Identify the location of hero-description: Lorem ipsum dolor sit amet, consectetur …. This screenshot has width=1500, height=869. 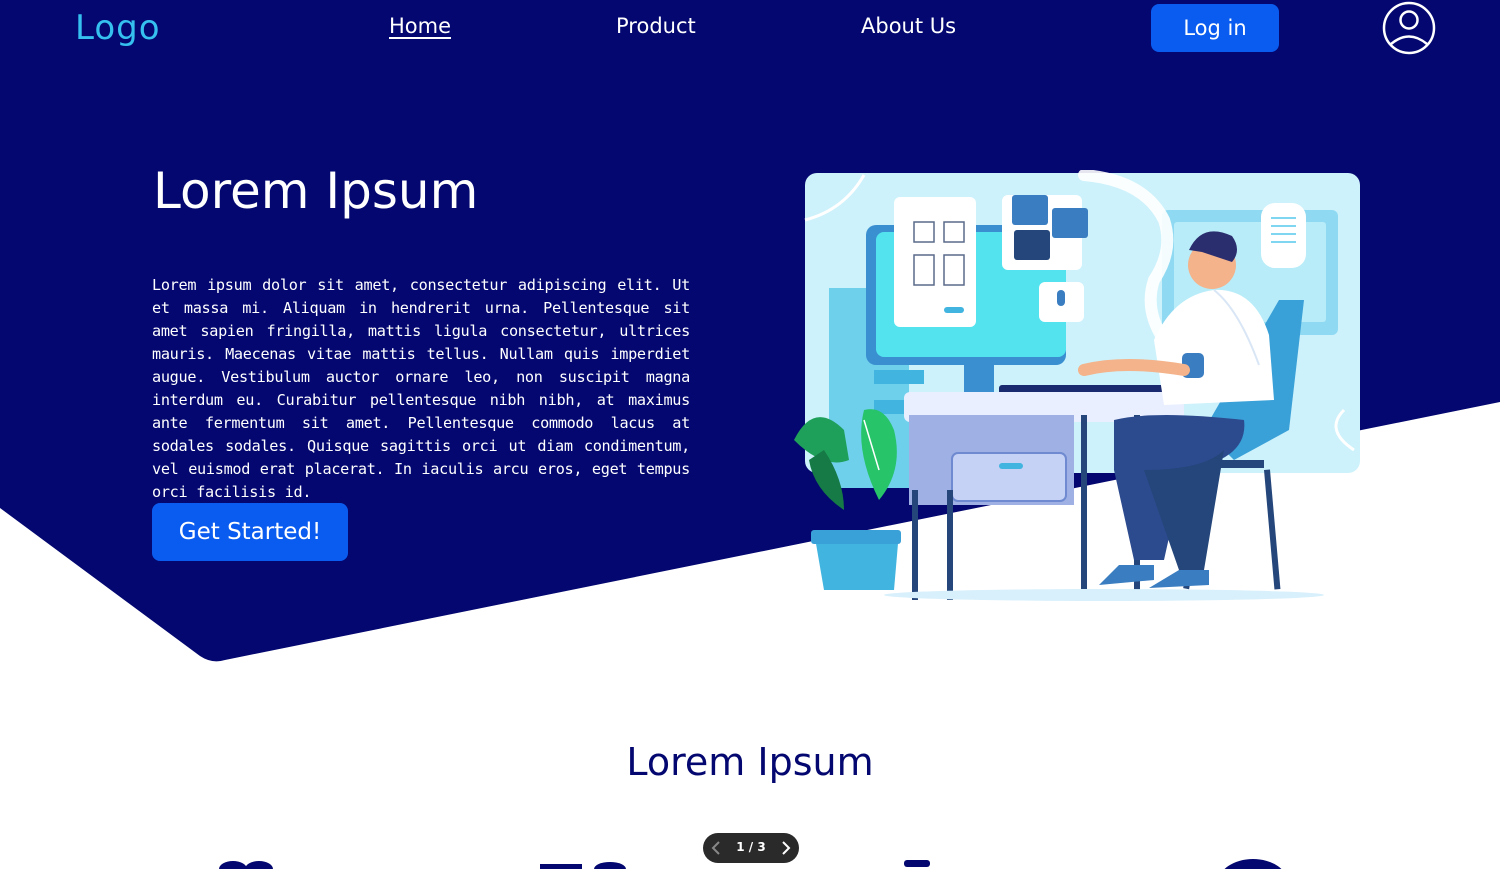
(421, 388).